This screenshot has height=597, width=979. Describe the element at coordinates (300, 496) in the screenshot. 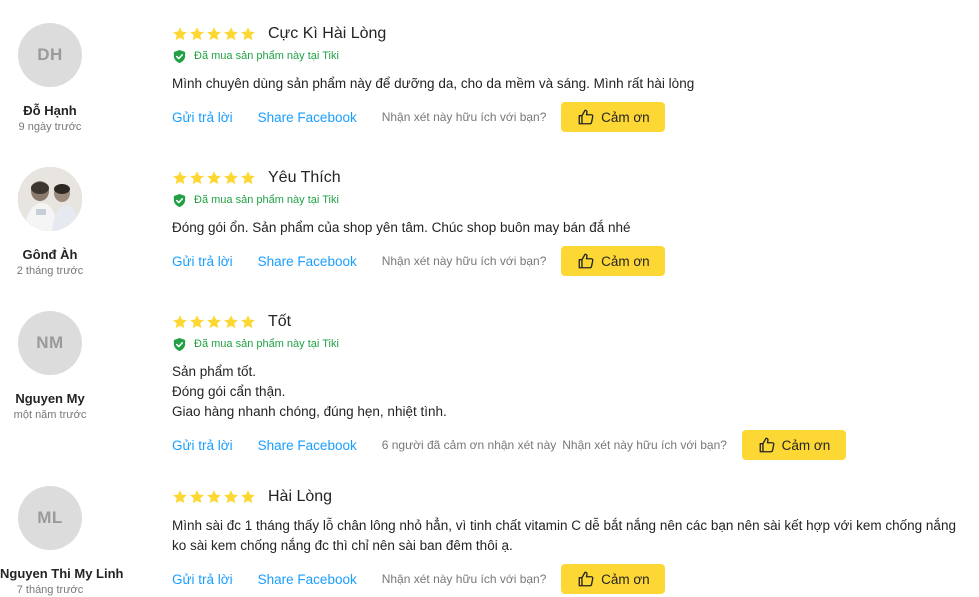

I see `review-title: Hài Lòng` at that location.